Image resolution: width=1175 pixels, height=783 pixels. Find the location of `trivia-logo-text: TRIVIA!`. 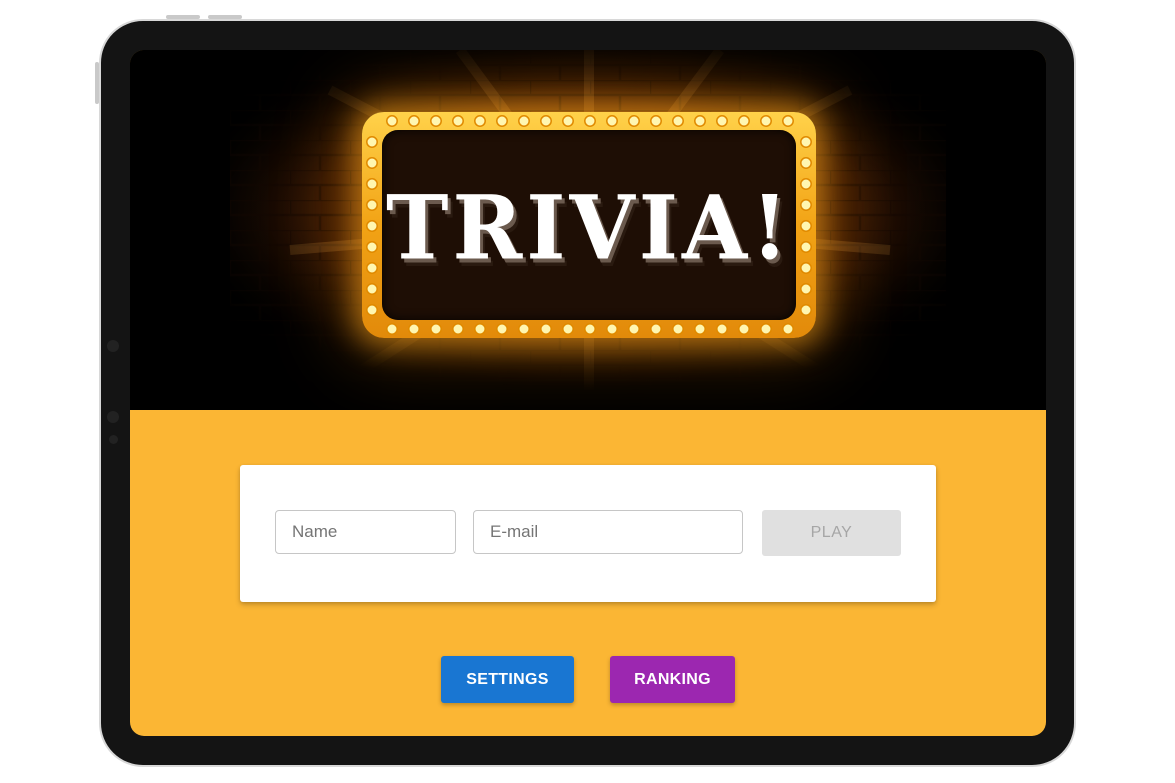

trivia-logo-text: TRIVIA! is located at coordinates (589, 227).